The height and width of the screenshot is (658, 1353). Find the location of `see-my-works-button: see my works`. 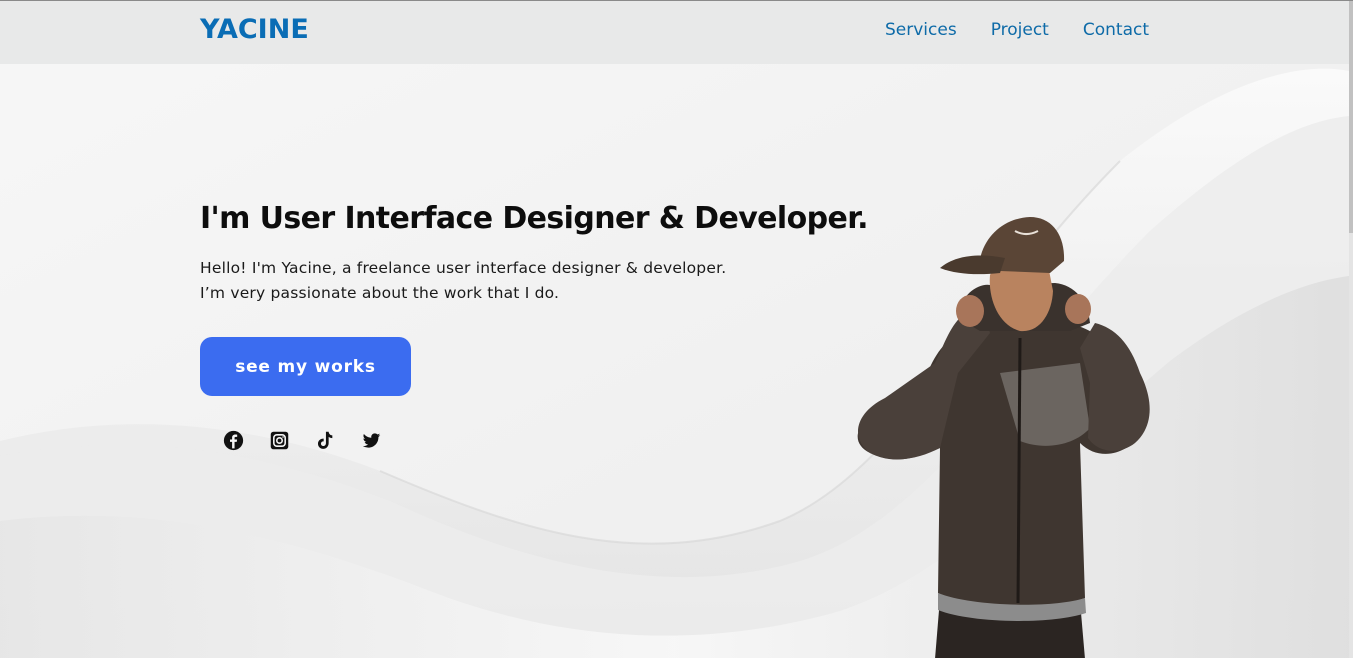

see-my-works-button: see my works is located at coordinates (305, 366).